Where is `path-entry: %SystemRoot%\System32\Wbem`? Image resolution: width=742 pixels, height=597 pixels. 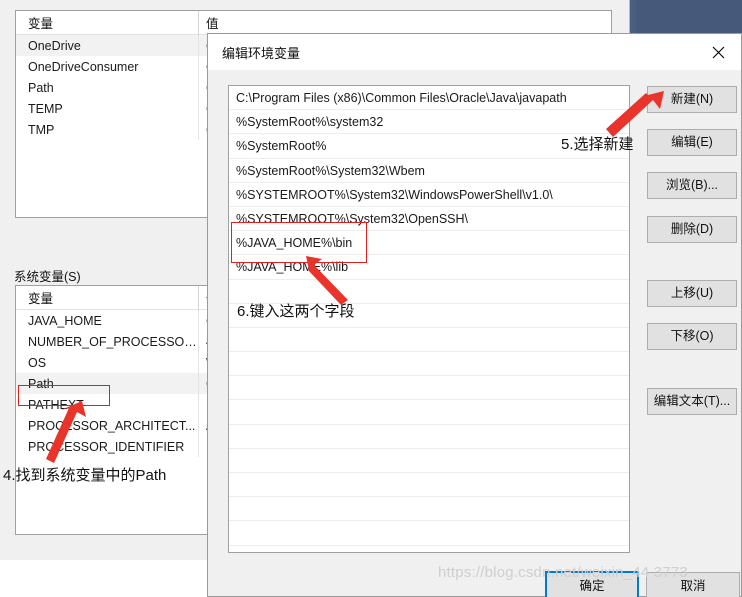
path-entry: %SystemRoot%\System32\Wbem is located at coordinates (429, 171).